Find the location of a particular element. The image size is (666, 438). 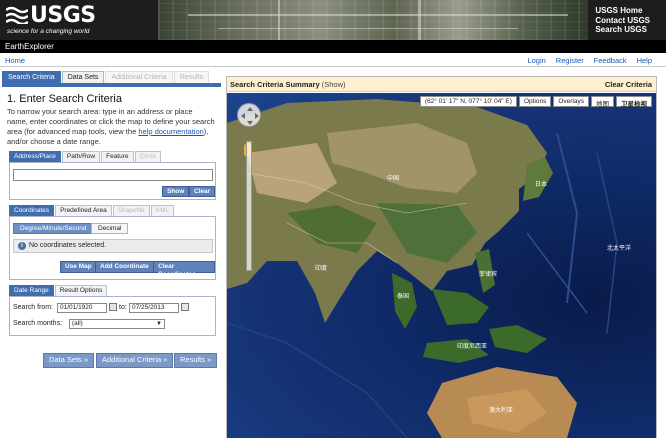

help-documentation-link: help documentation is located at coordinates (170, 131).